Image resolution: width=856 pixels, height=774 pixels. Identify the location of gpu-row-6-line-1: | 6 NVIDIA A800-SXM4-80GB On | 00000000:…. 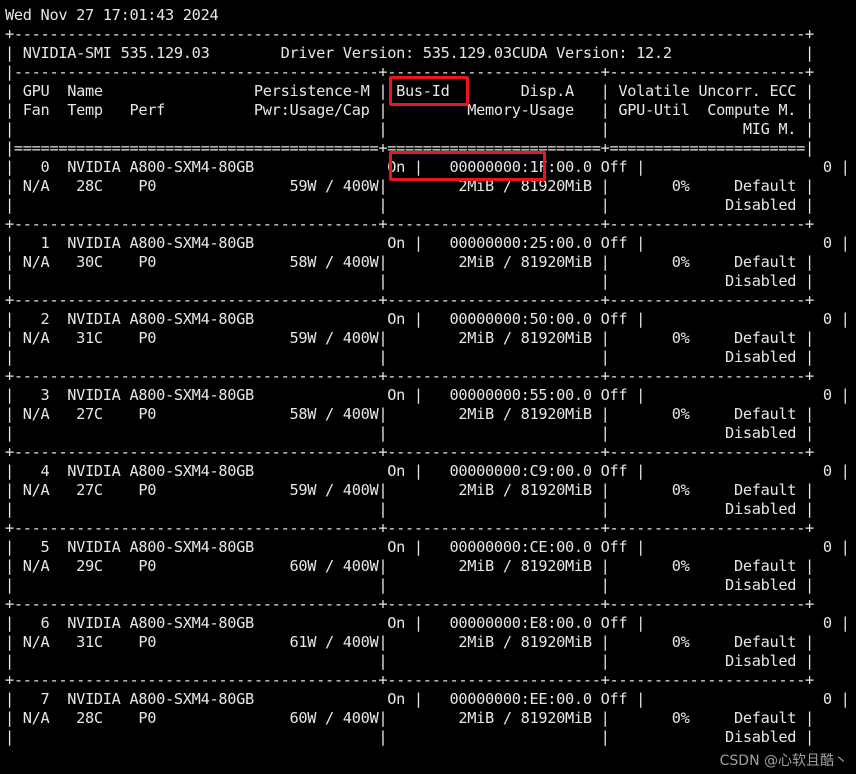
(427, 623).